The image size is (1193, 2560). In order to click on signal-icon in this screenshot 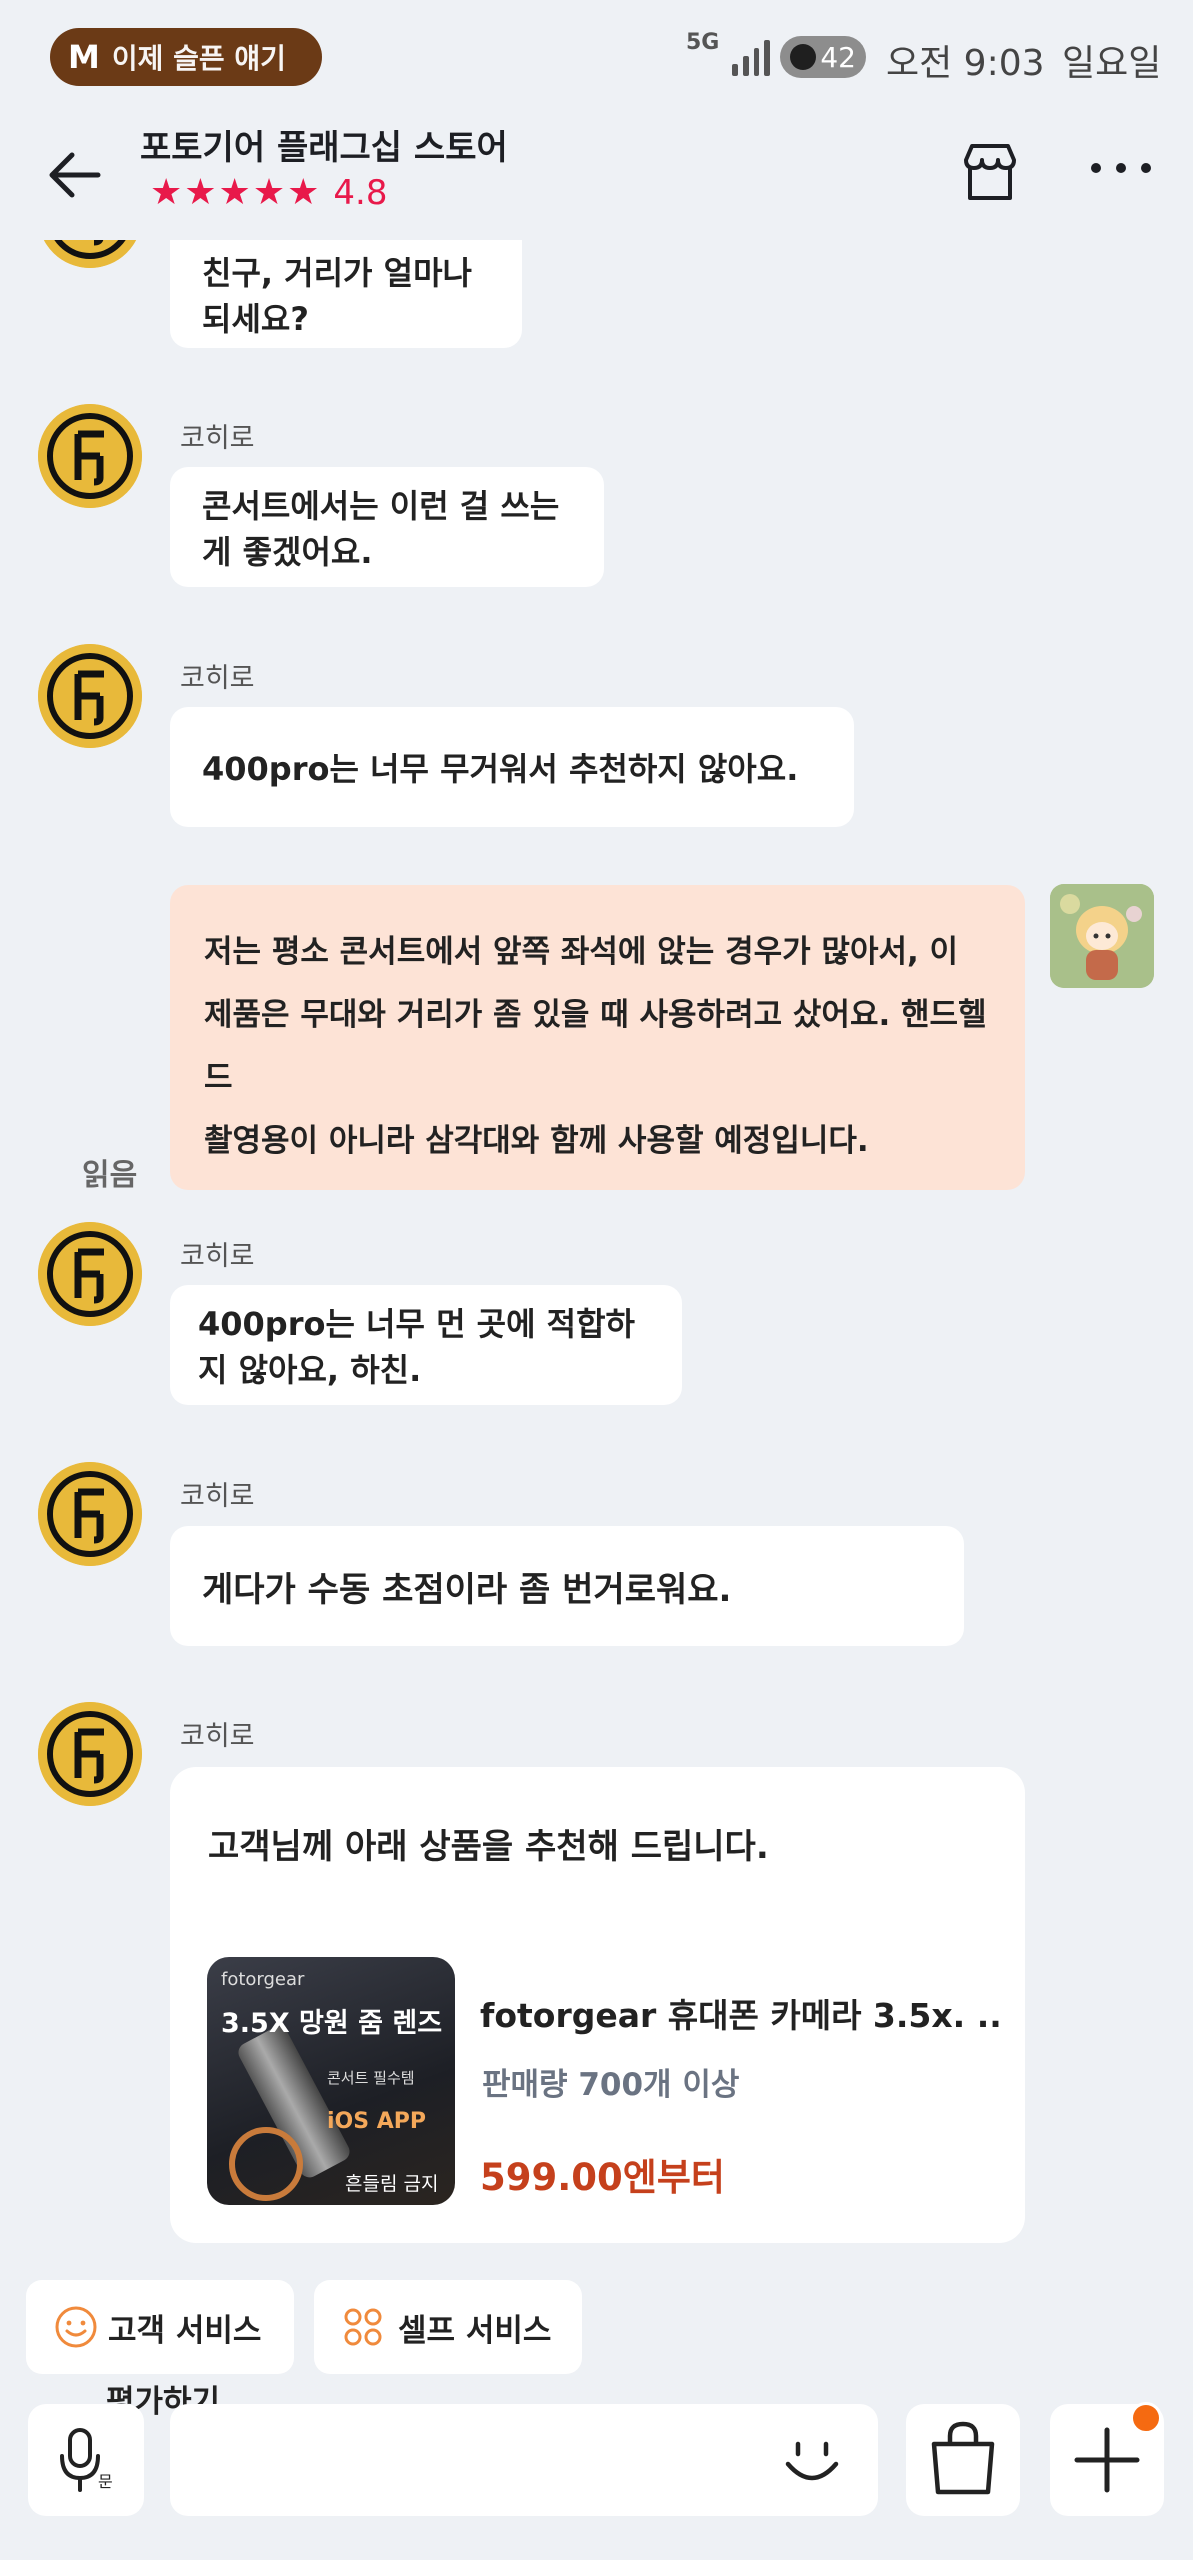, I will do `click(751, 56)`.